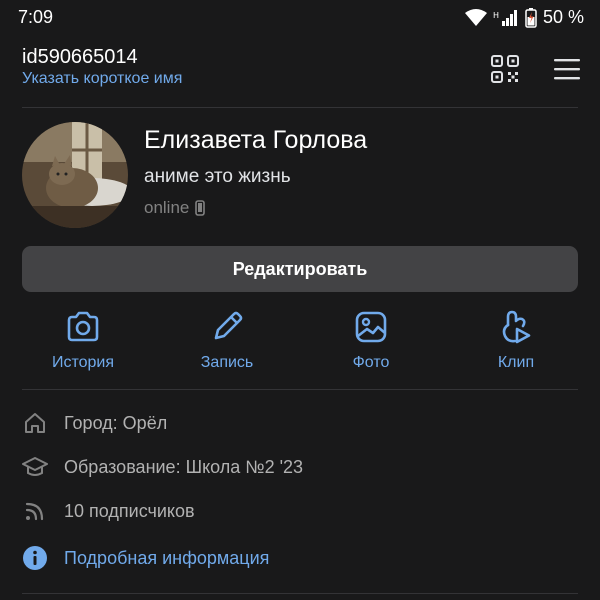 The height and width of the screenshot is (600, 600). I want to click on action-photo-label: Фото, so click(371, 362).